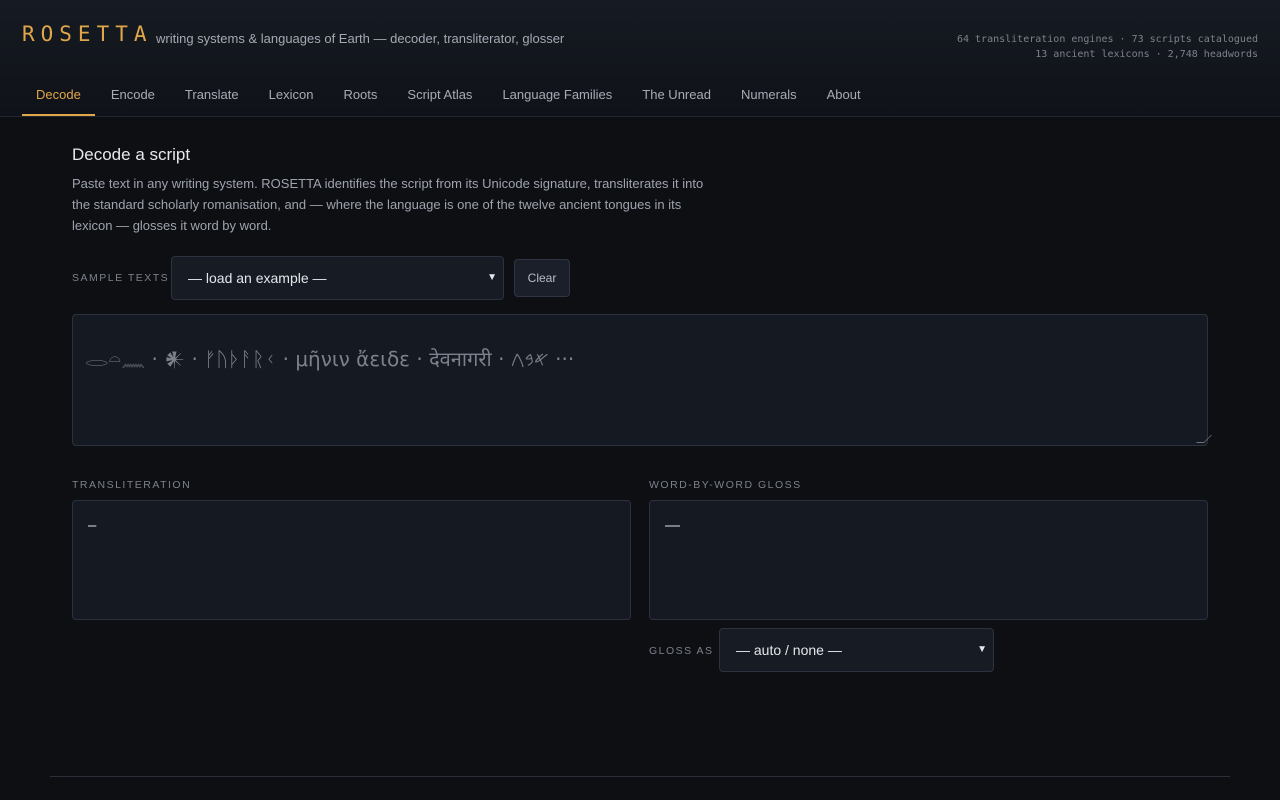 The height and width of the screenshot is (800, 1280). I want to click on stats-line-lexicons: 13 ancient lexicons · 2,748 headwords, so click(1146, 54).